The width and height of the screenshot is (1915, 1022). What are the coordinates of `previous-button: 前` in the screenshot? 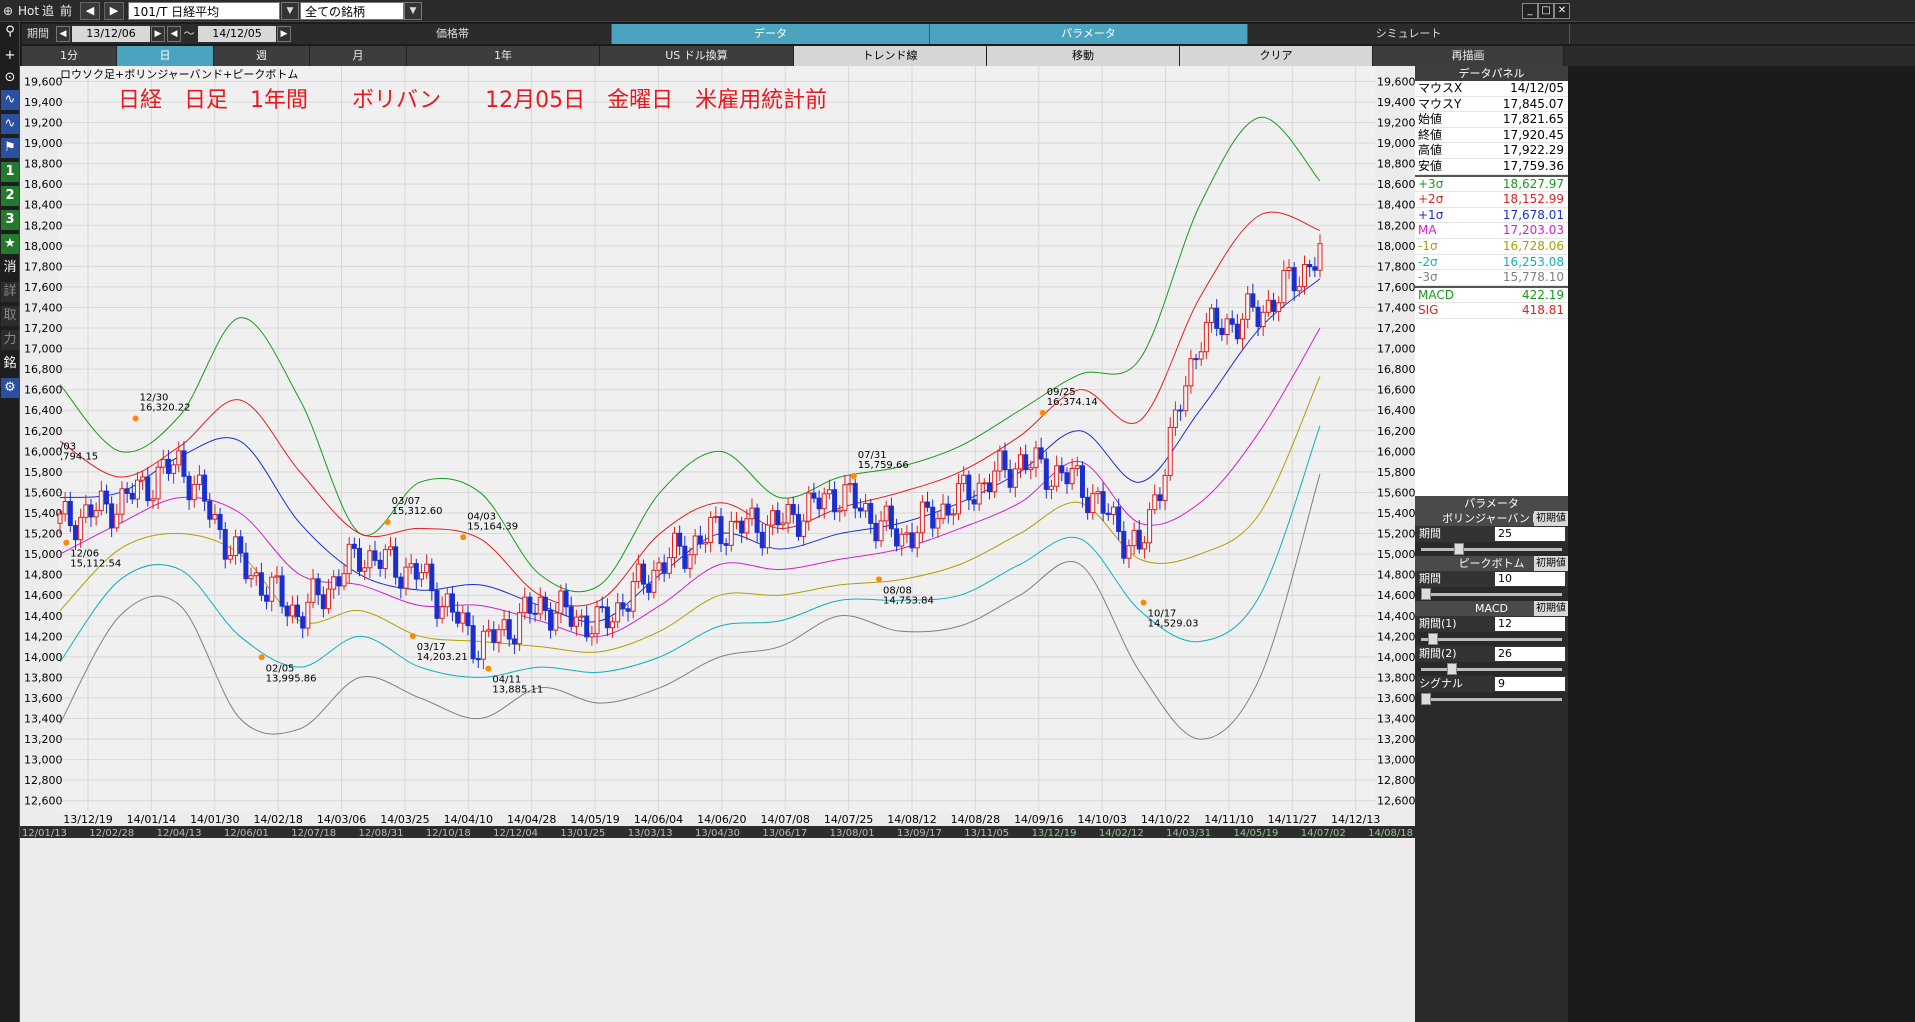 It's located at (66, 11).